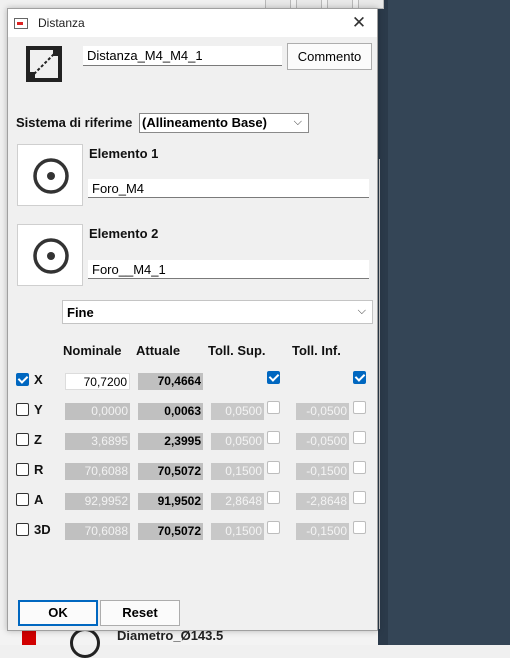  What do you see at coordinates (29, 637) in the screenshot?
I see `background-red-marker` at bounding box center [29, 637].